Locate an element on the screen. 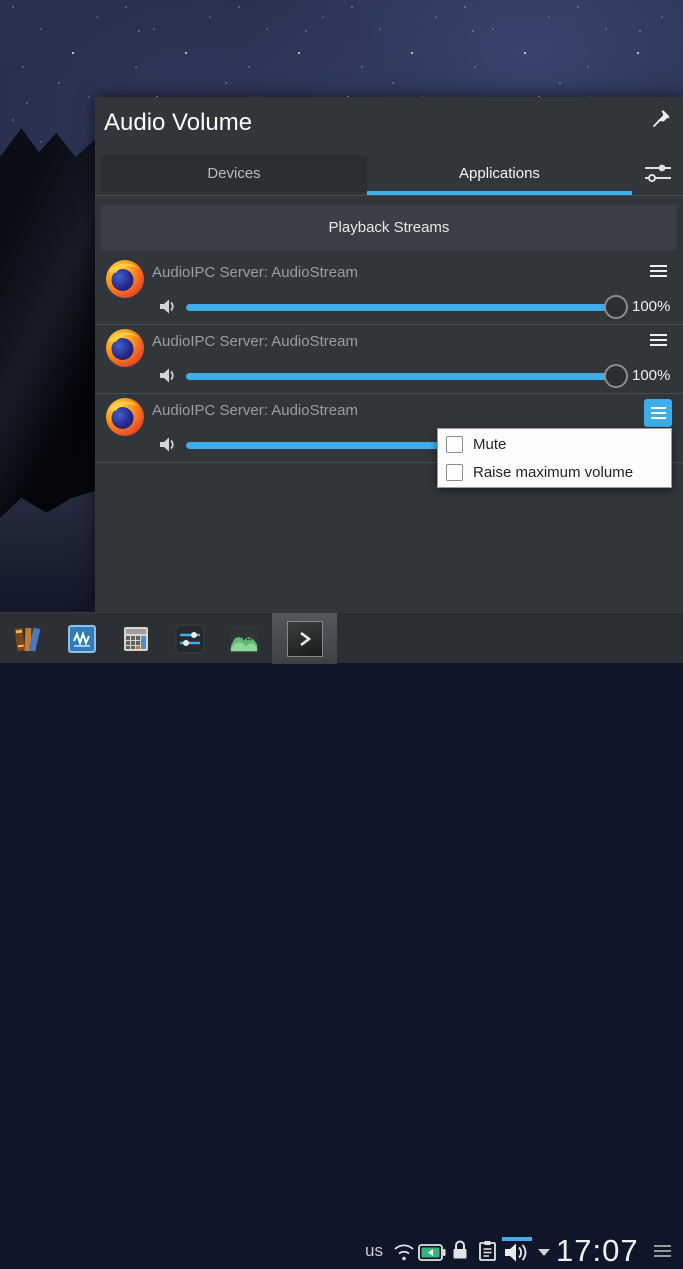 Image resolution: width=683 pixels, height=1269 pixels. calibre-books-icon is located at coordinates (27, 639).